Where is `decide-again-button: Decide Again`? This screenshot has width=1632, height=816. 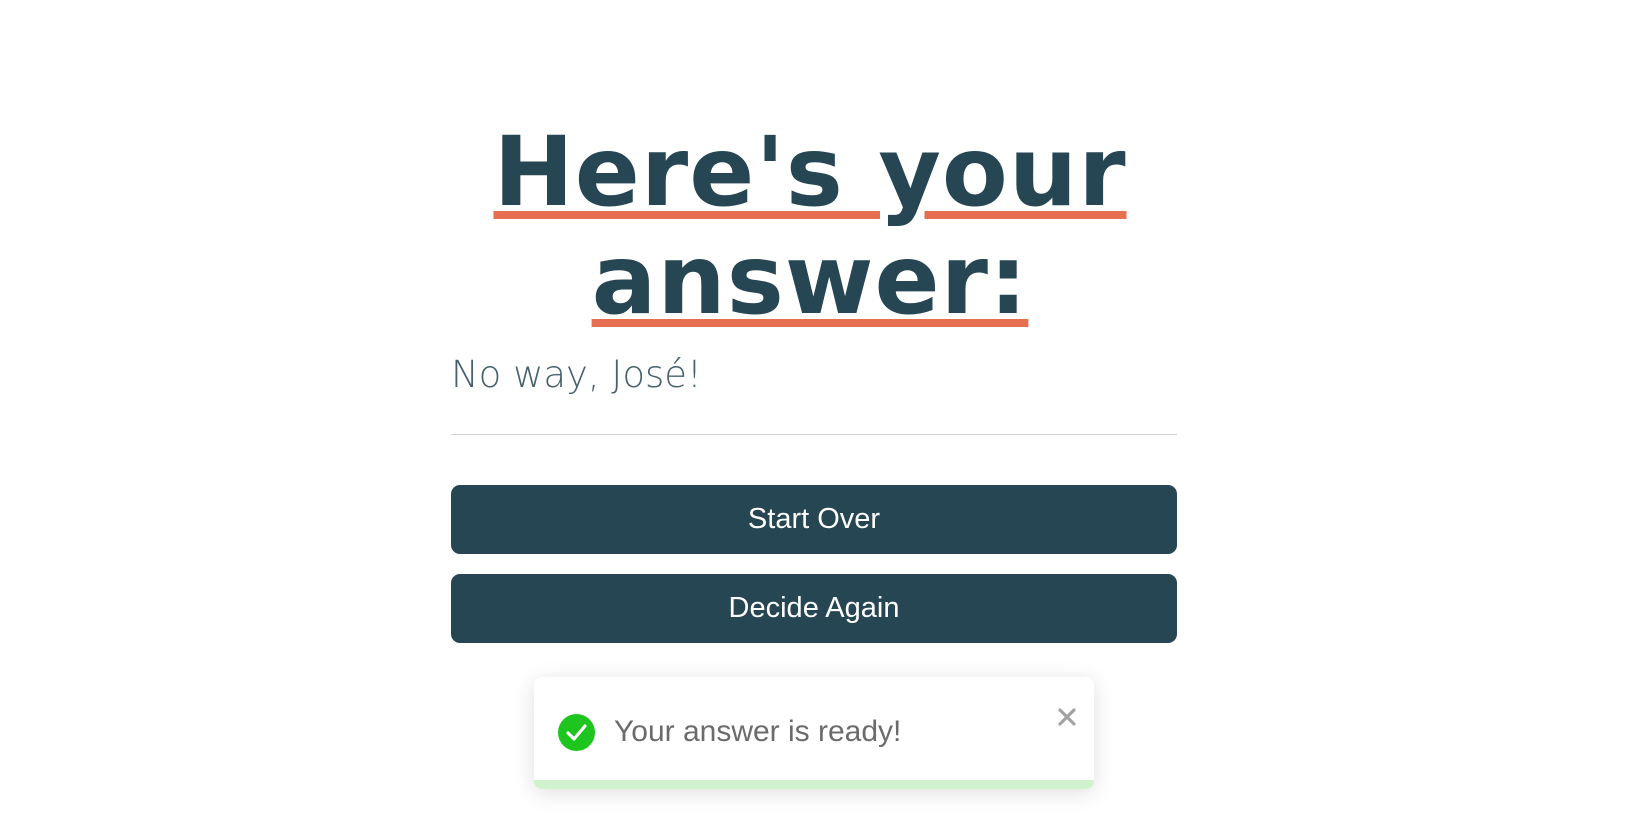 decide-again-button: Decide Again is located at coordinates (814, 608).